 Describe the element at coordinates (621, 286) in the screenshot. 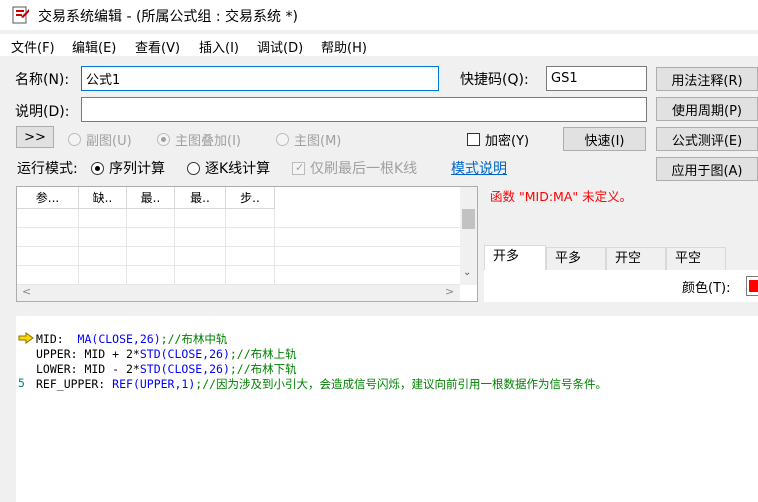

I see `signal-panel: 颜色(T):` at that location.